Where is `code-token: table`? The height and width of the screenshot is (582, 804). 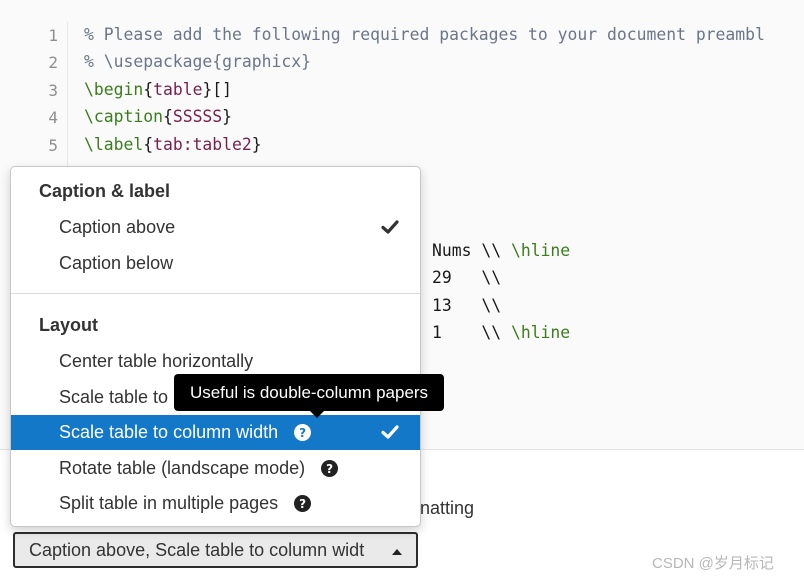 code-token: table is located at coordinates (178, 89).